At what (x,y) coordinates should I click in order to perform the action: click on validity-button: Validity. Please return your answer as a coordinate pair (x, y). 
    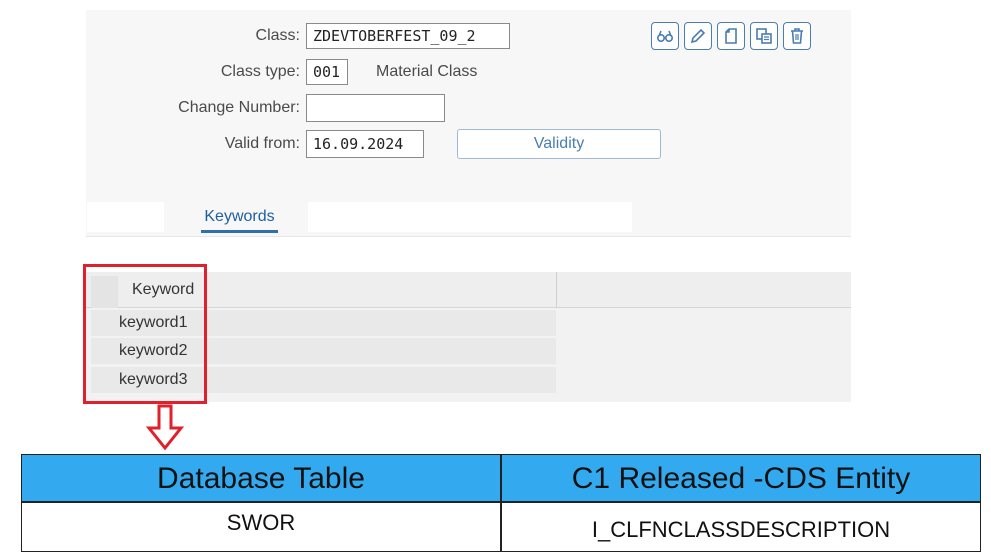
    Looking at the image, I should click on (559, 144).